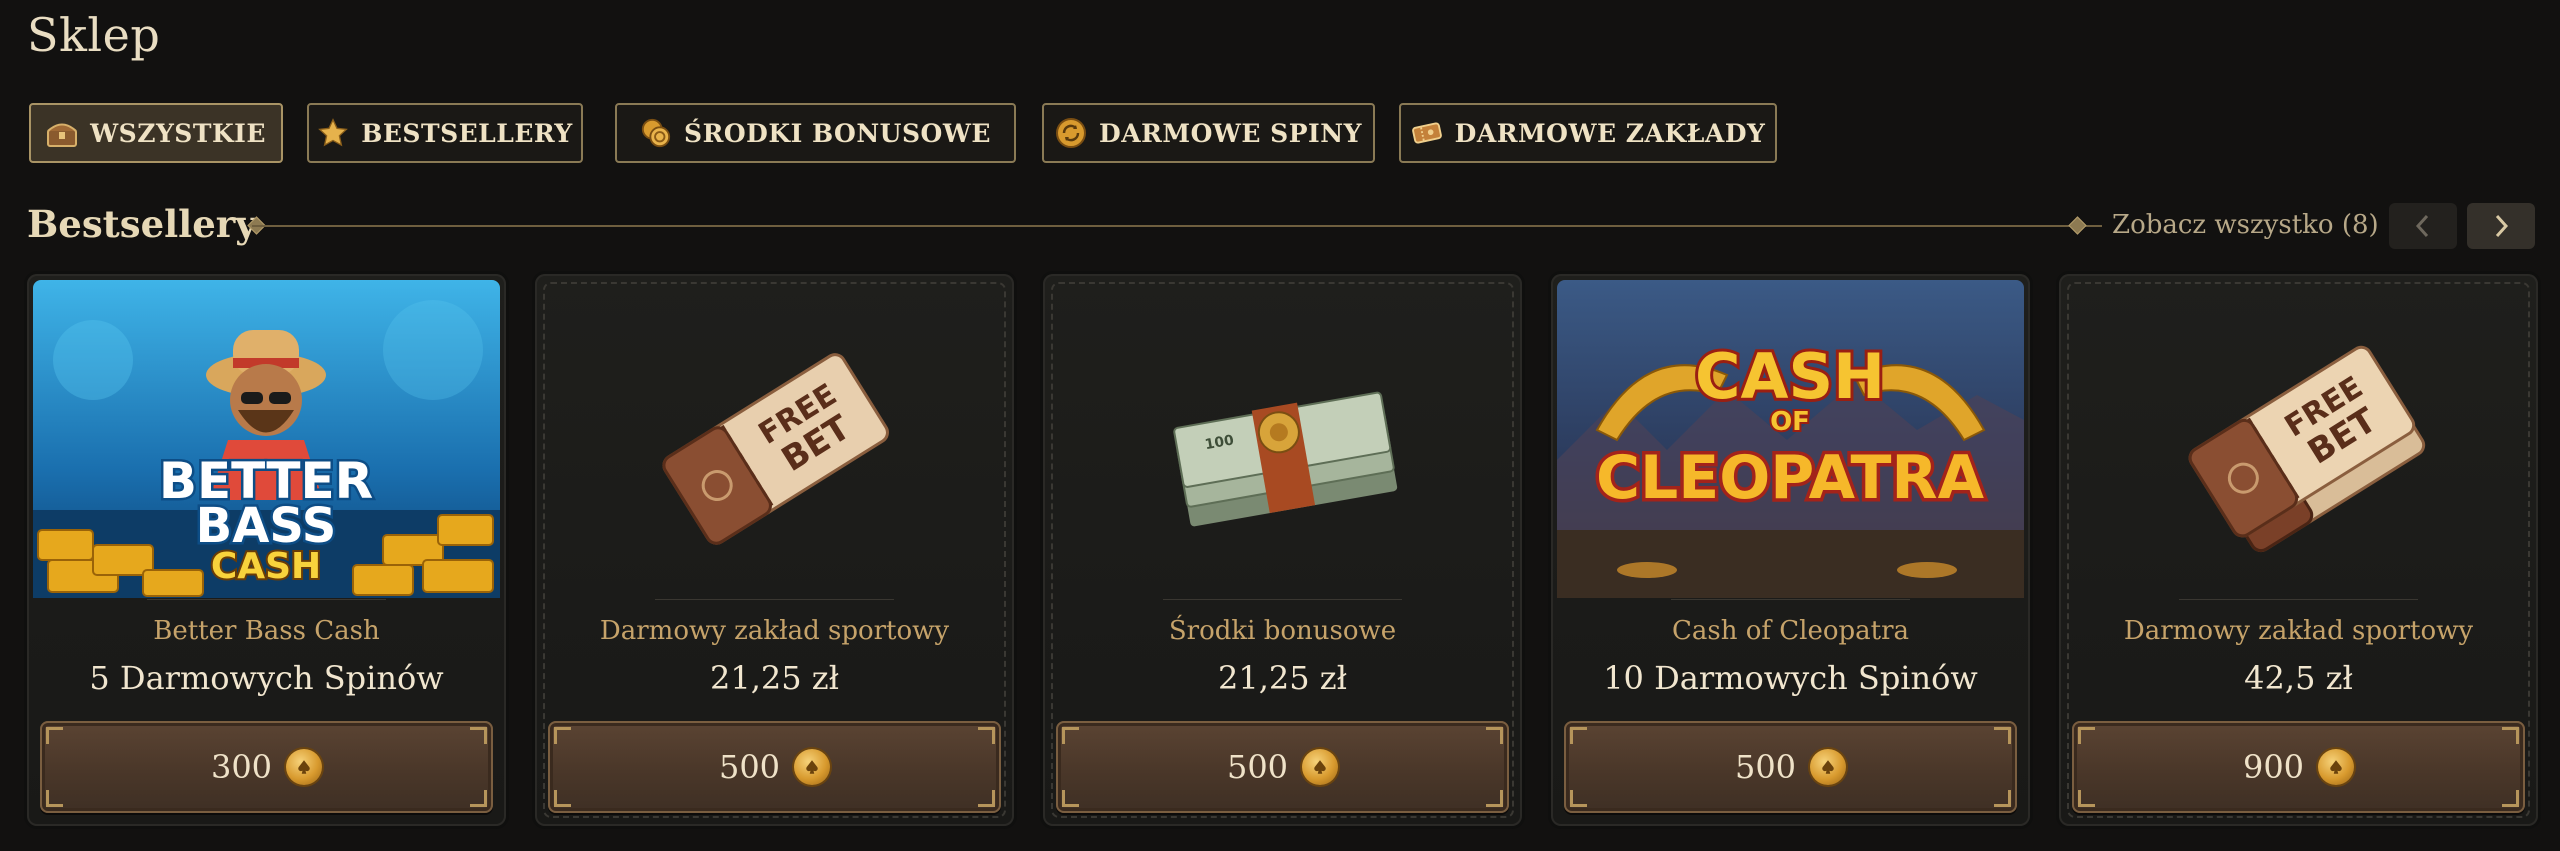  Describe the element at coordinates (1790, 678) in the screenshot. I see `product-value: 10 Darmowych Spinów` at that location.